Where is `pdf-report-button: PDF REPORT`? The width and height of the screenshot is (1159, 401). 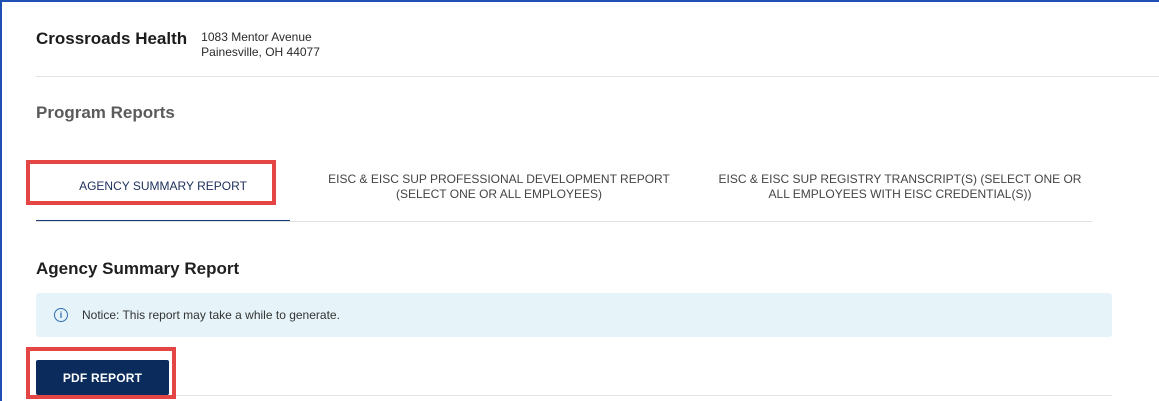 pdf-report-button: PDF REPORT is located at coordinates (102, 377).